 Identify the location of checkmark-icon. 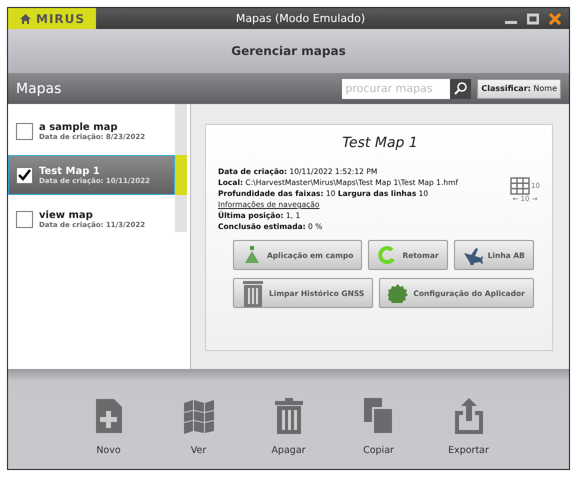
(24, 175).